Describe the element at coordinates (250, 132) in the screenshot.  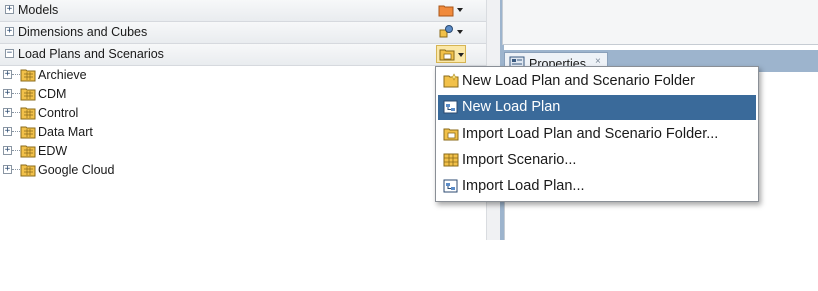
I see `tree-item-data-mart: + Data Mart` at that location.